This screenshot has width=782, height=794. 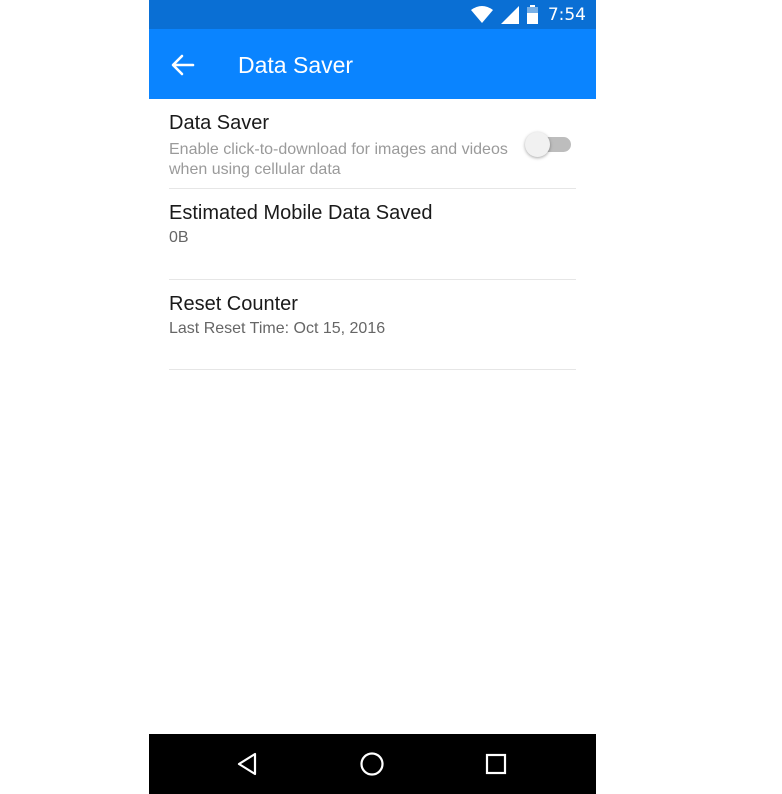 I want to click on toggle-thumb, so click(x=537, y=144).